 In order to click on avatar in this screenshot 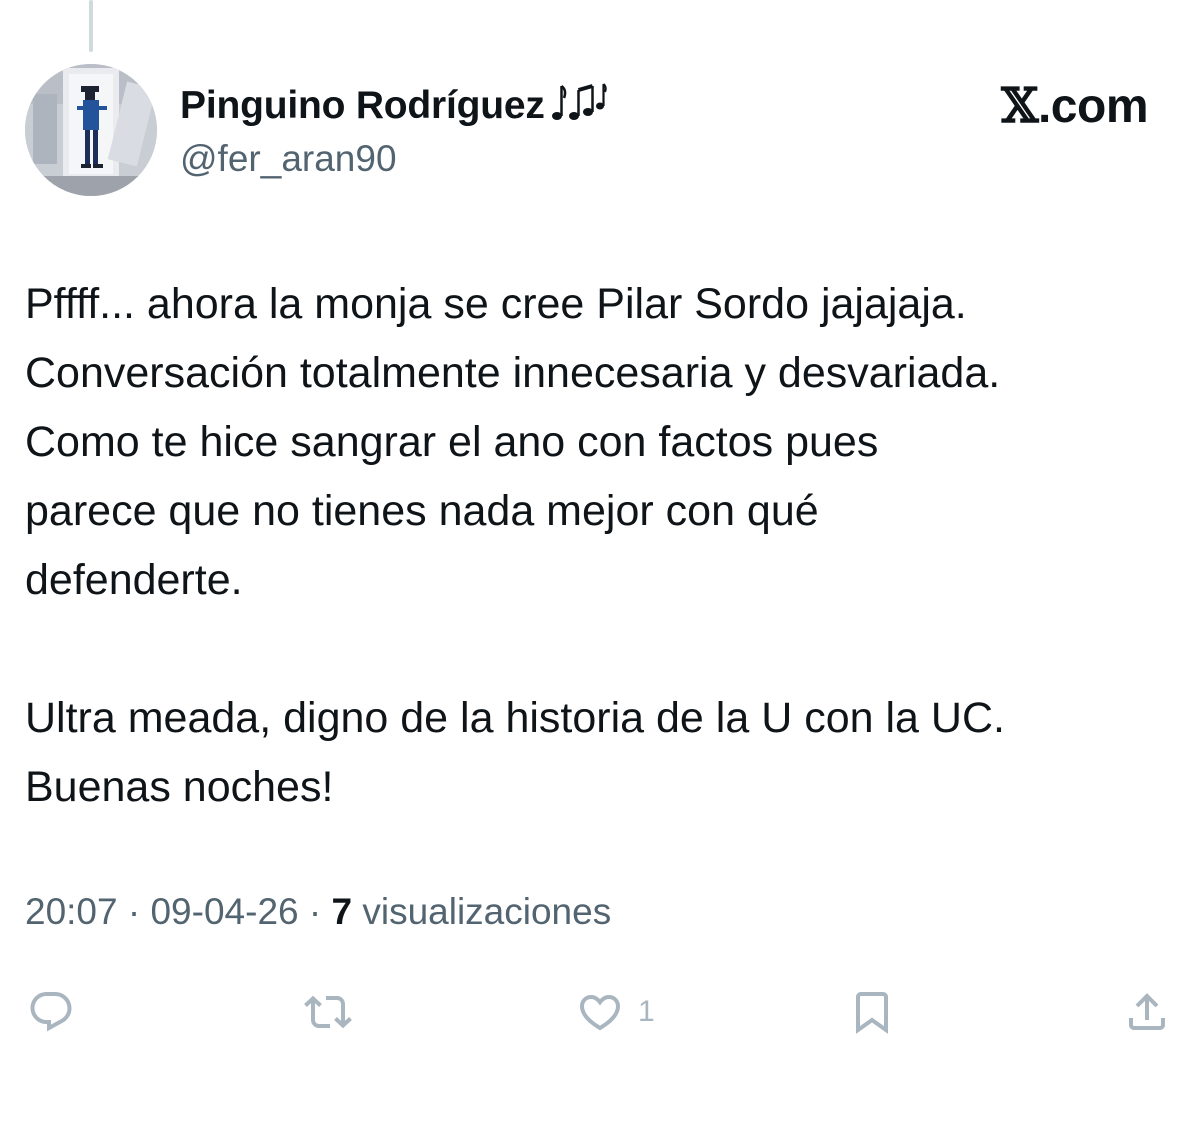, I will do `click(91, 130)`.